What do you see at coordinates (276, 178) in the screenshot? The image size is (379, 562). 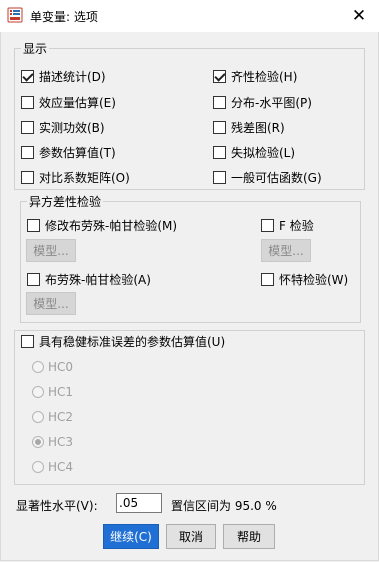 I see `checkbox-label: 一般可估函数(G)` at bounding box center [276, 178].